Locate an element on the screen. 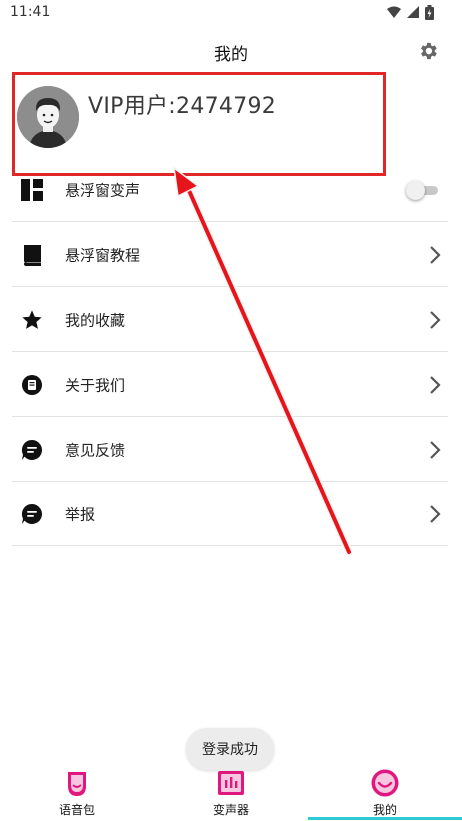 The image size is (462, 821). menu-item-floating-voice: 悬浮窗变声 is located at coordinates (230, 190).